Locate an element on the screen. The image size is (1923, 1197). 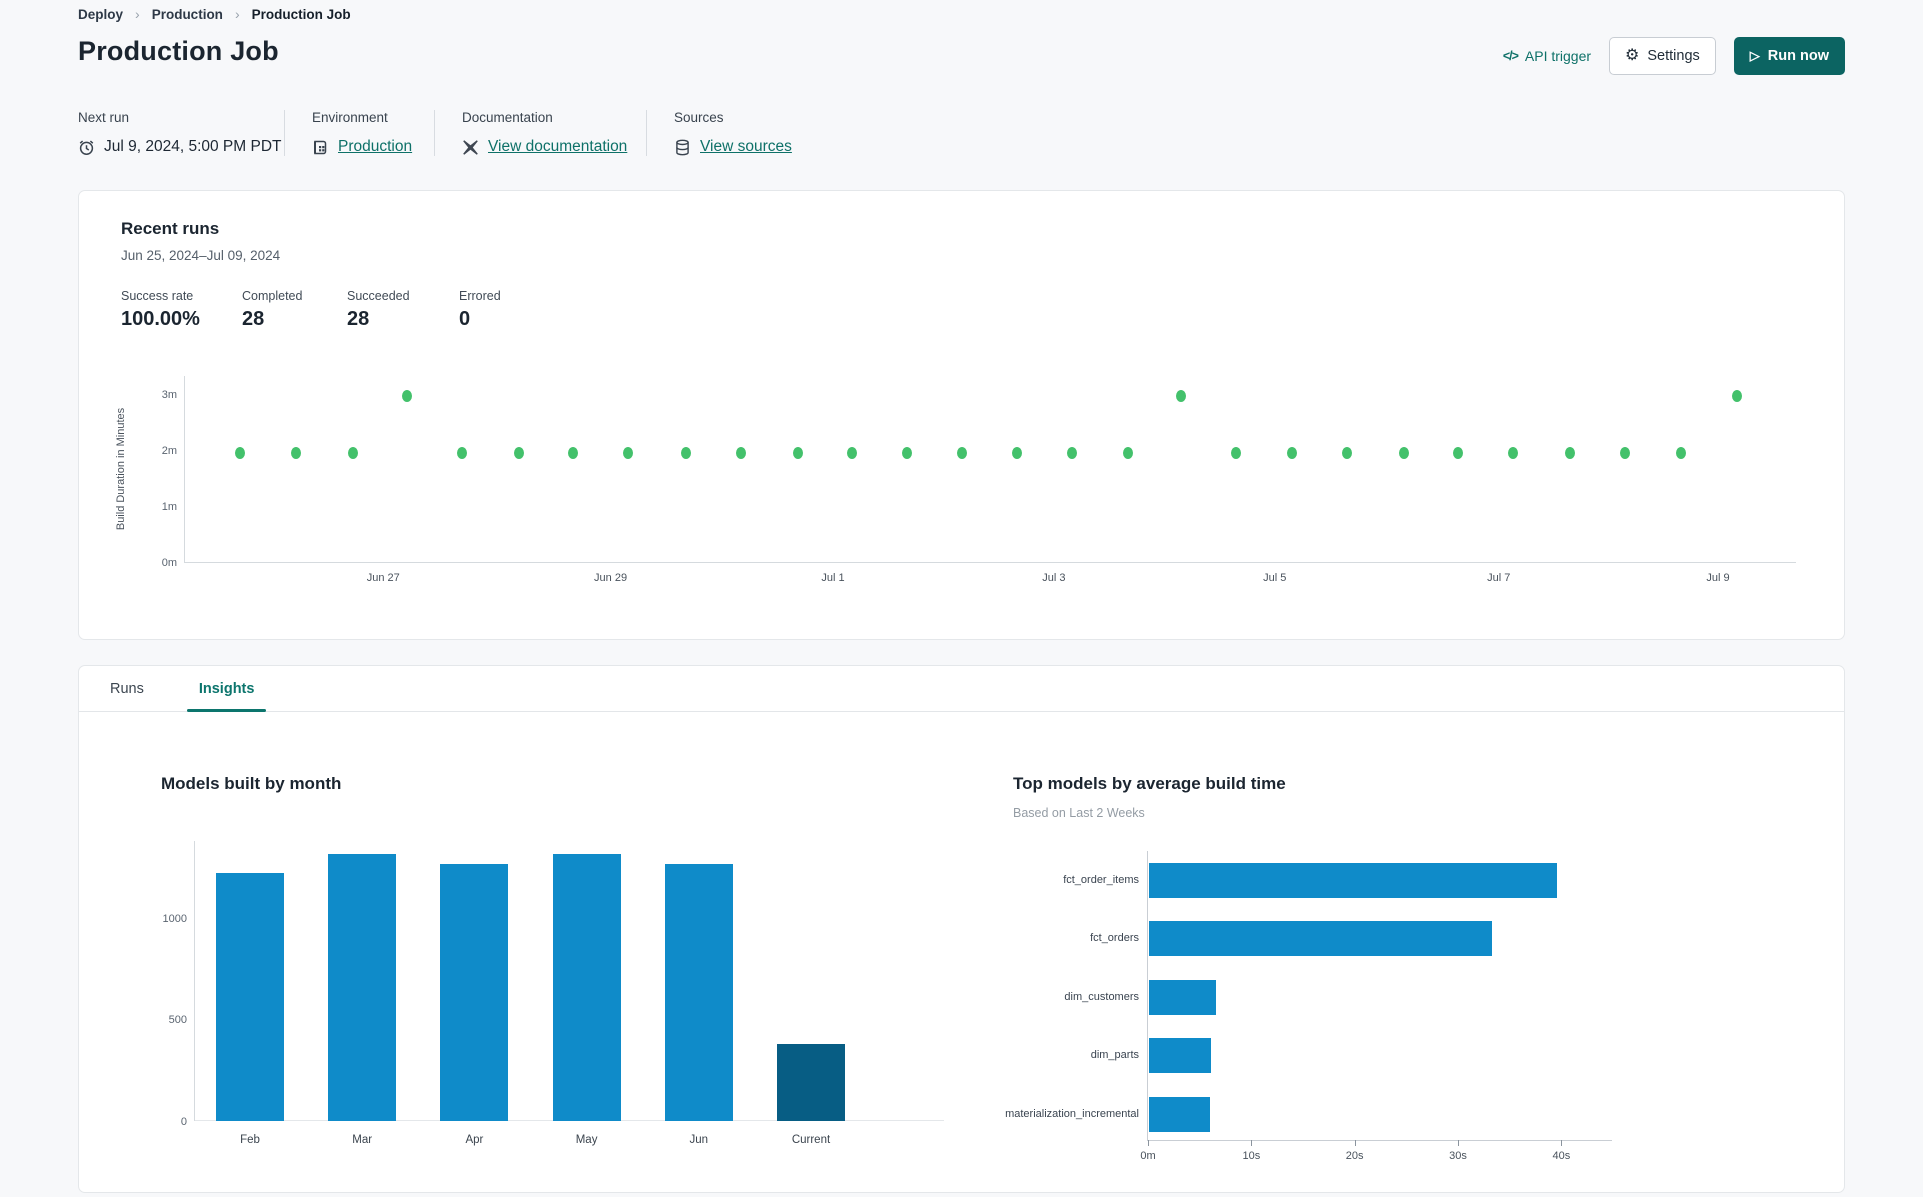
sources-section: Sources View sources is located at coordinates (719, 133).